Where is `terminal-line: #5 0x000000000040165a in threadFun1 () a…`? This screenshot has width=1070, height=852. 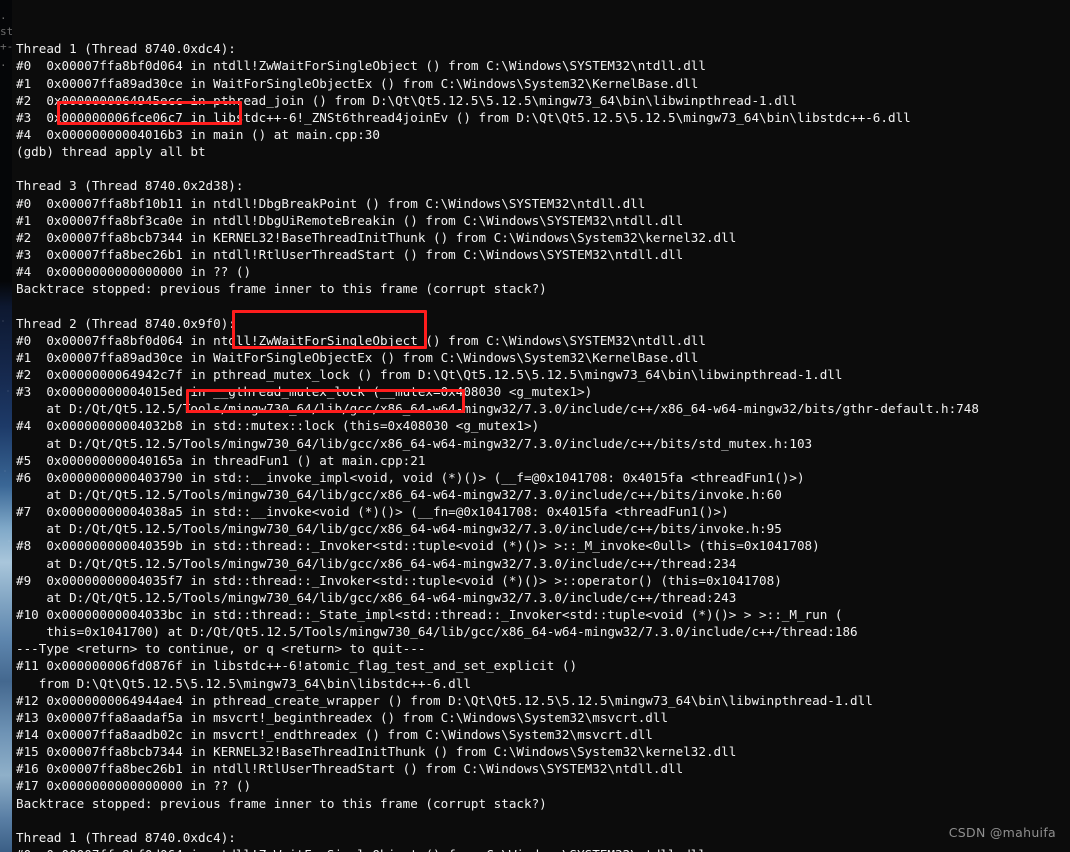
terminal-line: #5 0x000000000040165a in threadFun1 () a… is located at coordinates (221, 460).